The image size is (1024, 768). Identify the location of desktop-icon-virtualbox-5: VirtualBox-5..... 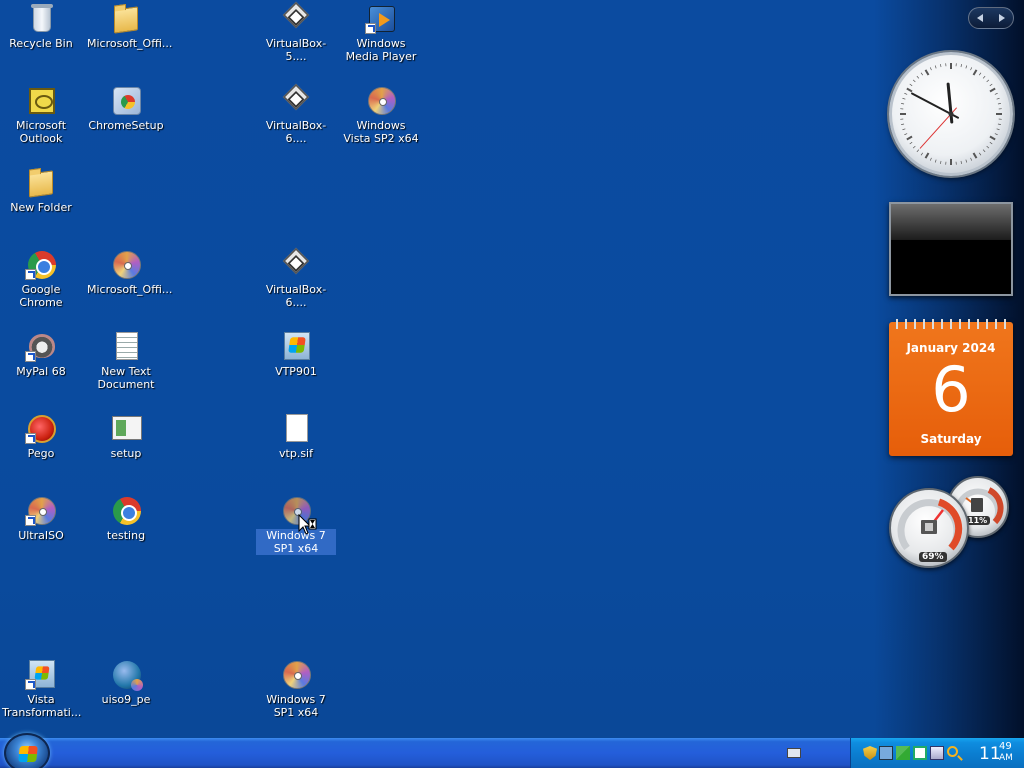
(296, 32).